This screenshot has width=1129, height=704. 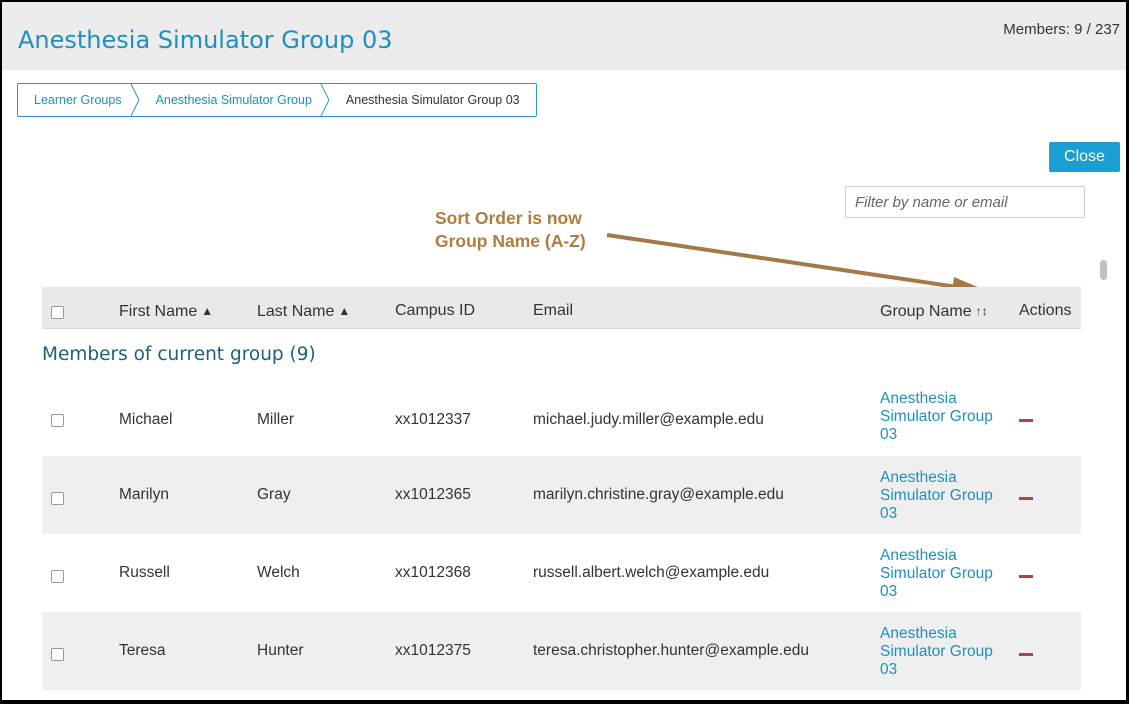 What do you see at coordinates (296, 311) in the screenshot?
I see `column-label: Last Name` at bounding box center [296, 311].